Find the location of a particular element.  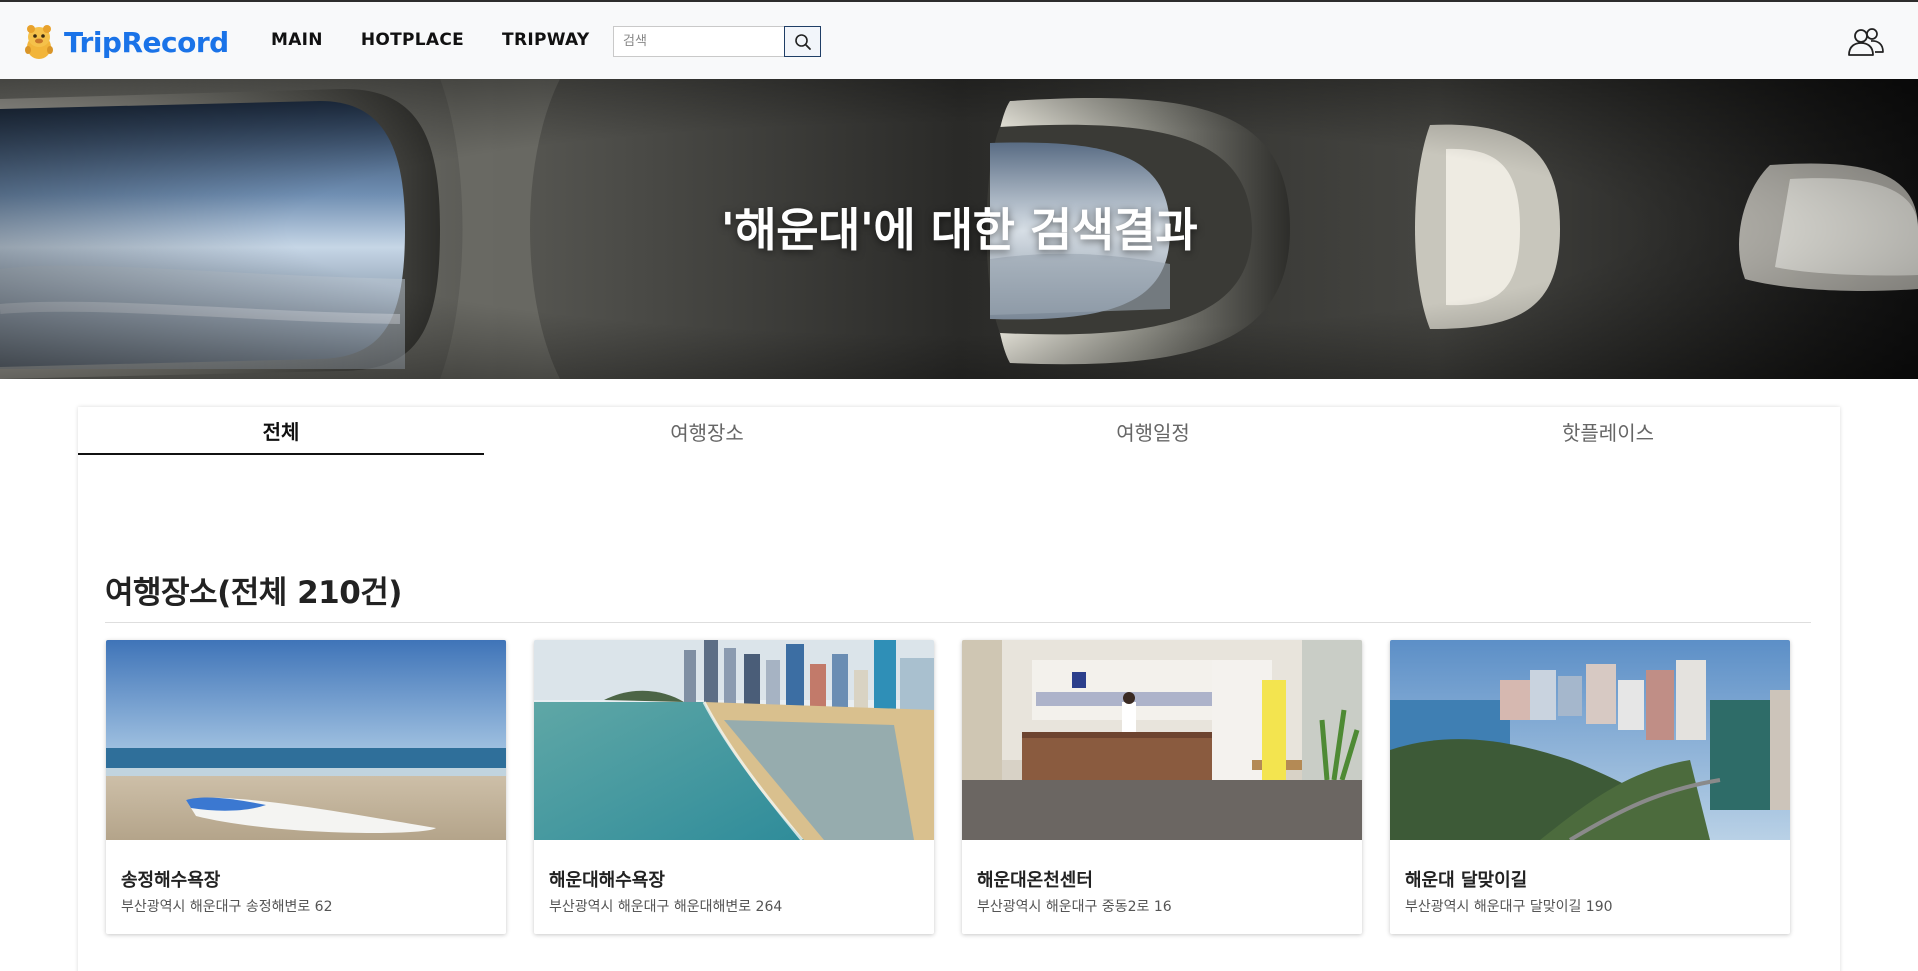

search-result-title: '해운대'에 대한 검색결과 is located at coordinates (959, 230).